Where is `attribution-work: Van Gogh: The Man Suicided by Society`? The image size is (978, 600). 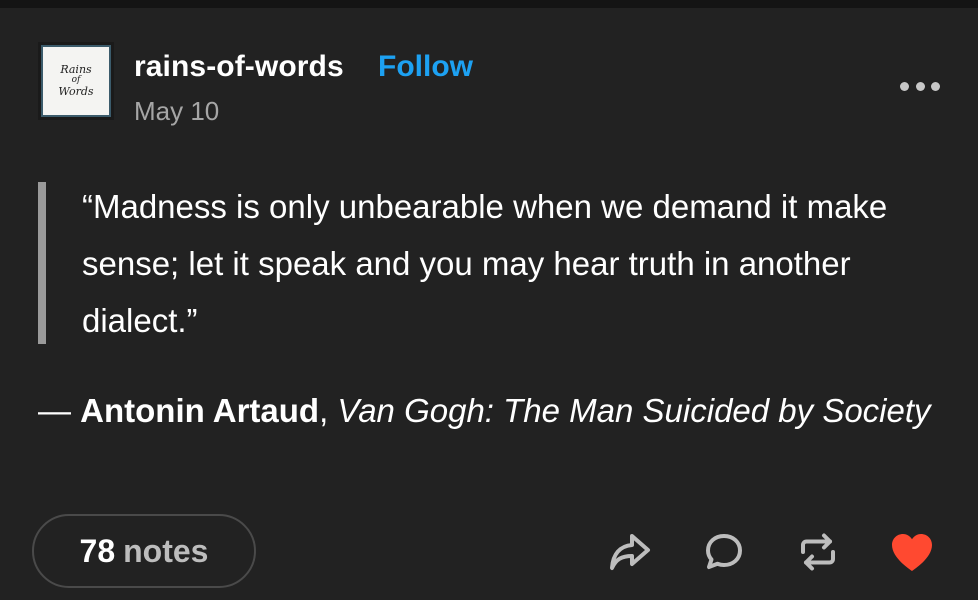
attribution-work: Van Gogh: The Man Suicided by Society is located at coordinates (634, 410).